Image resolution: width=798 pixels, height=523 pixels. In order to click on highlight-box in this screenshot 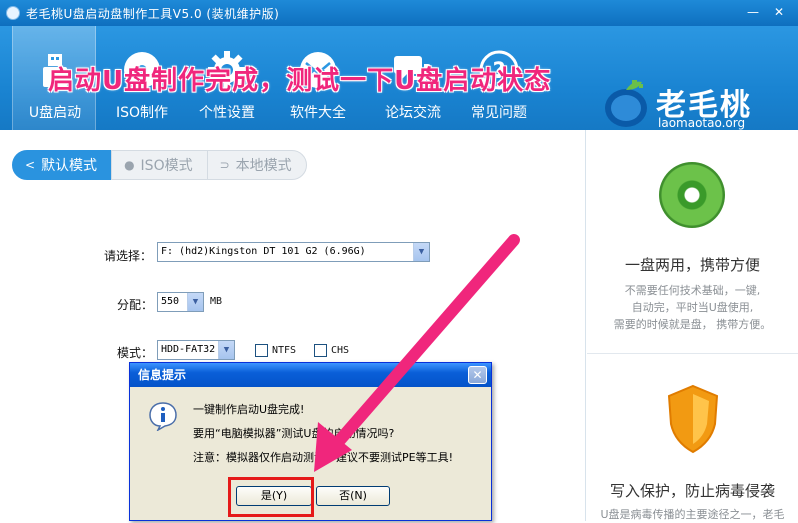, I will do `click(271, 497)`.